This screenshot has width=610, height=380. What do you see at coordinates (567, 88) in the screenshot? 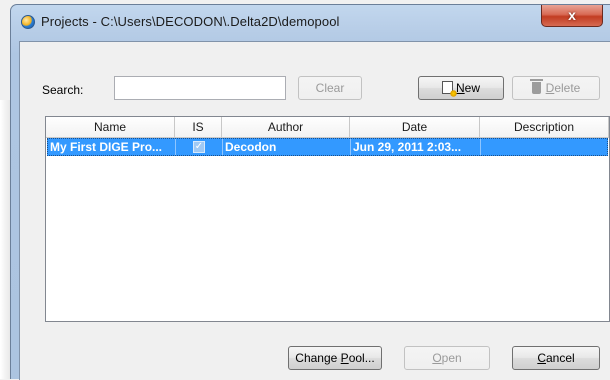
I see `delete-button-label: elete` at bounding box center [567, 88].